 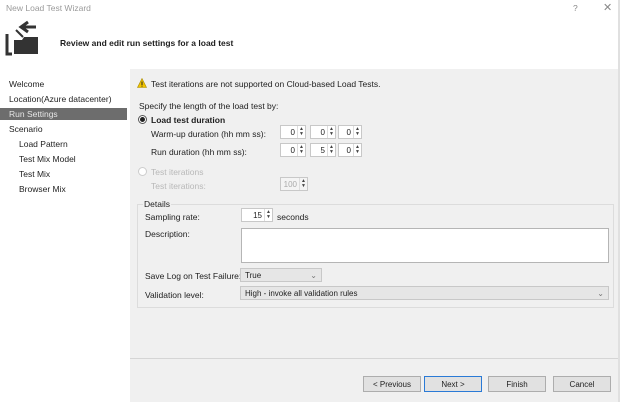 I want to click on next-button: Next >, so click(x=453, y=384).